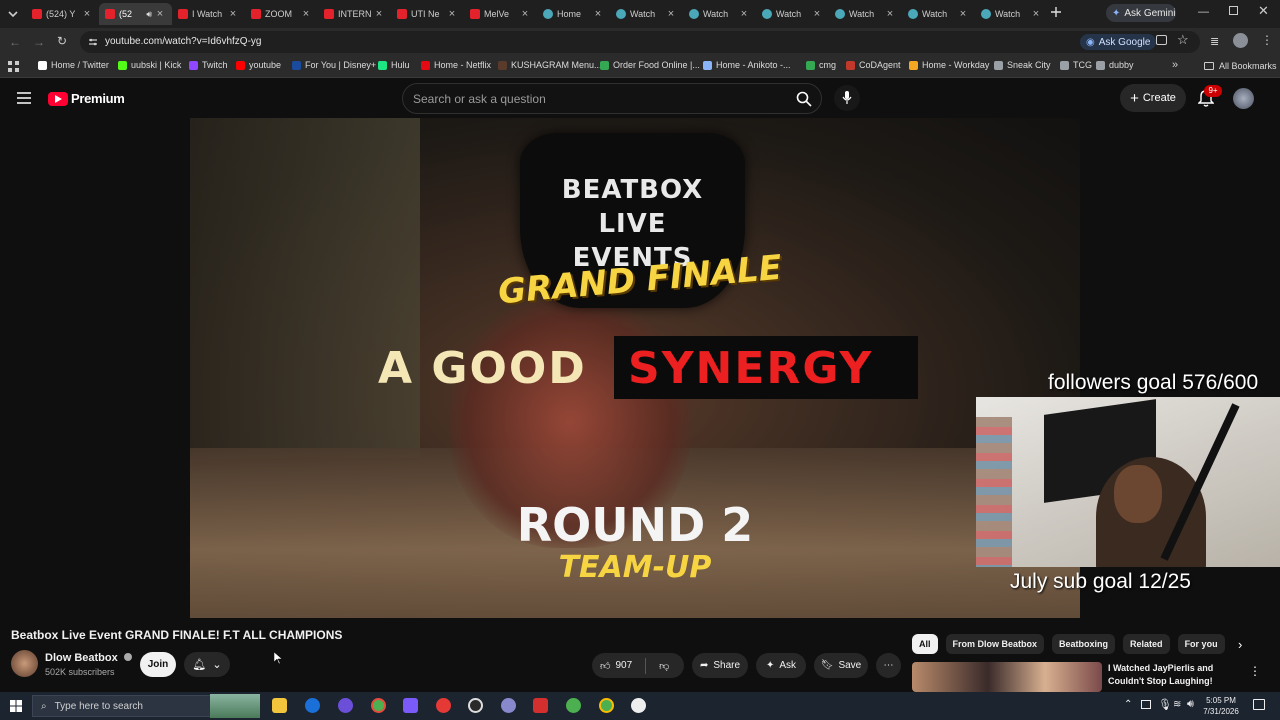 The height and width of the screenshot is (720, 1280). Describe the element at coordinates (410, 705) in the screenshot. I see `game-controller-icon` at that location.